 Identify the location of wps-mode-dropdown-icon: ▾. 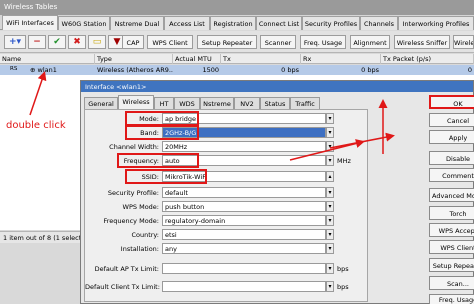
(330, 206).